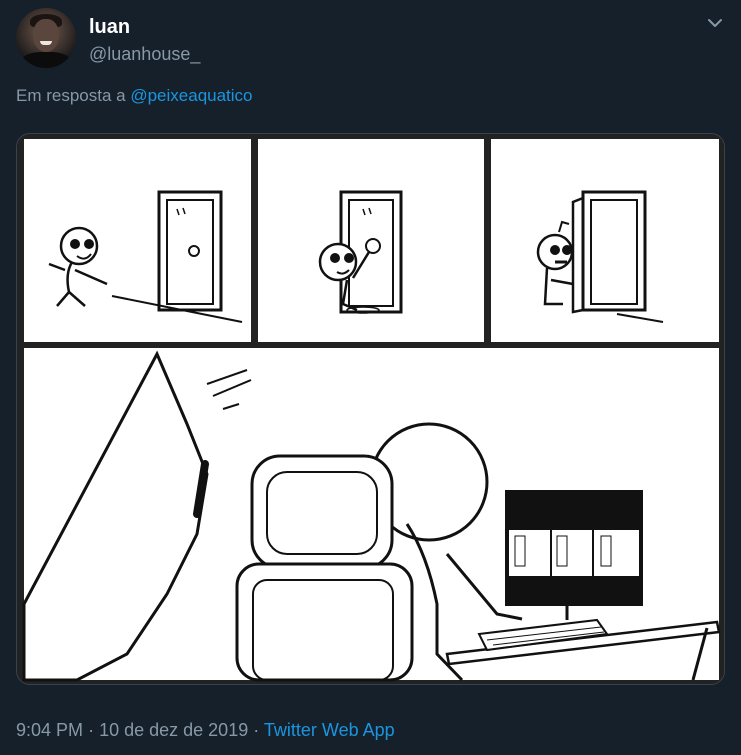 The image size is (741, 755). Describe the element at coordinates (49, 730) in the screenshot. I see `tweet-time: 9:04 PM` at that location.